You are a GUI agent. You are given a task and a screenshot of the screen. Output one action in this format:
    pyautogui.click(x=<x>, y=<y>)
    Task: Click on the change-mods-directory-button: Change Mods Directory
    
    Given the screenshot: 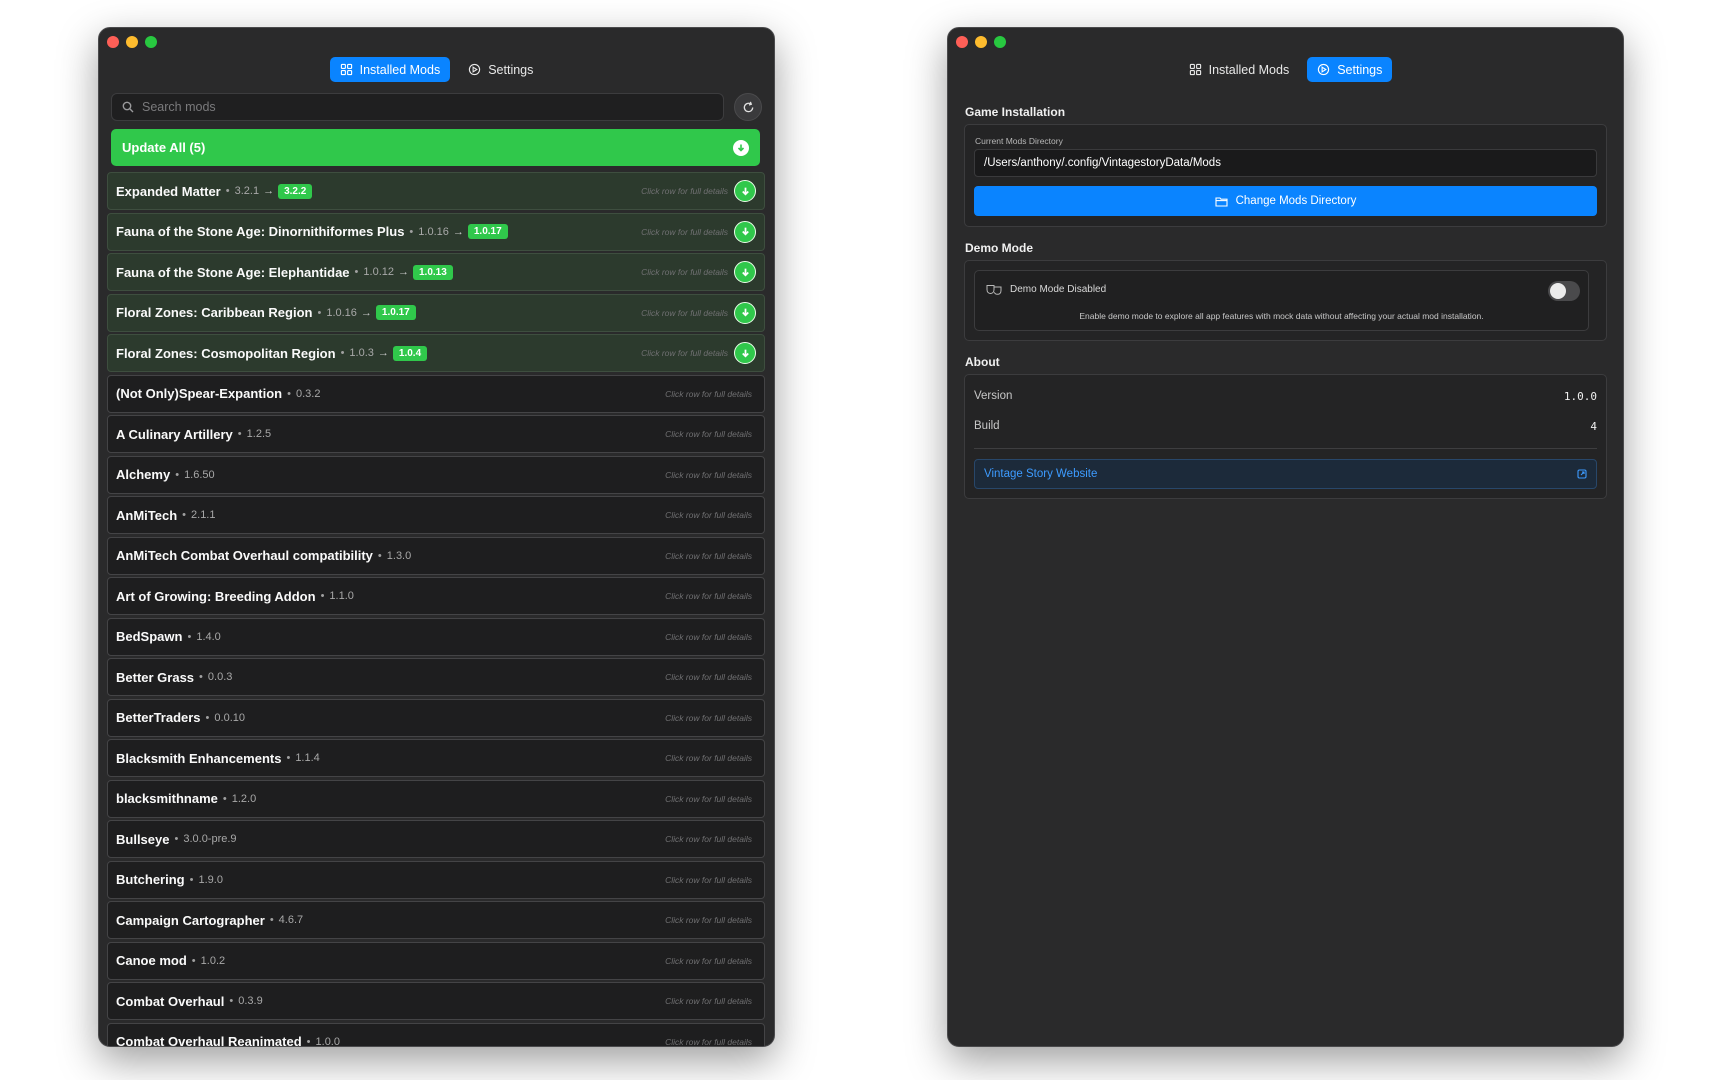 What is the action you would take?
    pyautogui.click(x=1285, y=201)
    